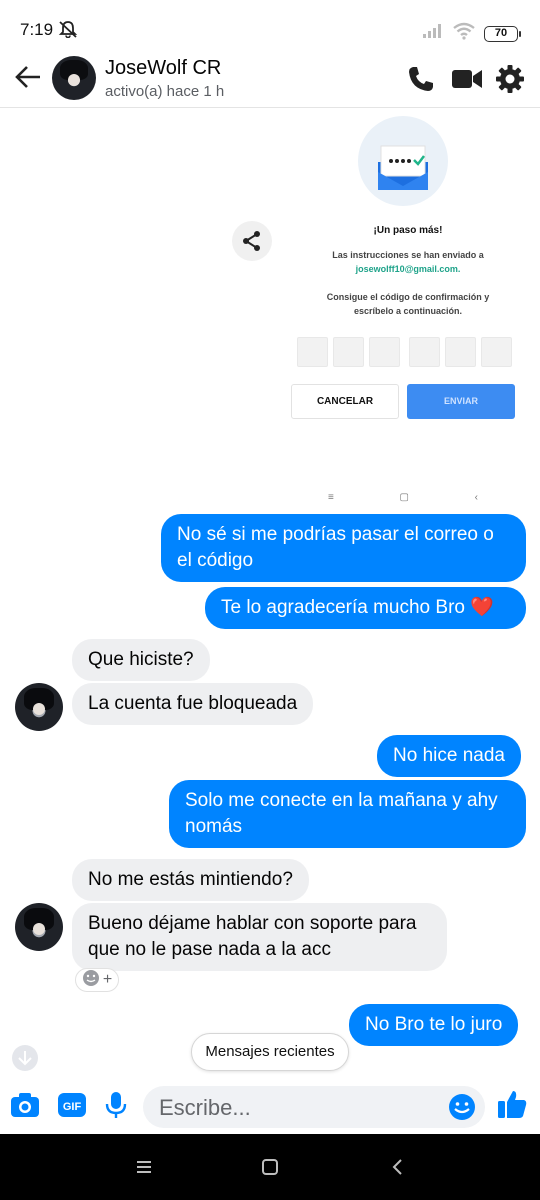 This screenshot has height=1200, width=540. What do you see at coordinates (357, 607) in the screenshot?
I see `message-text: Te lo agradecería mucho Bro ❤️` at bounding box center [357, 607].